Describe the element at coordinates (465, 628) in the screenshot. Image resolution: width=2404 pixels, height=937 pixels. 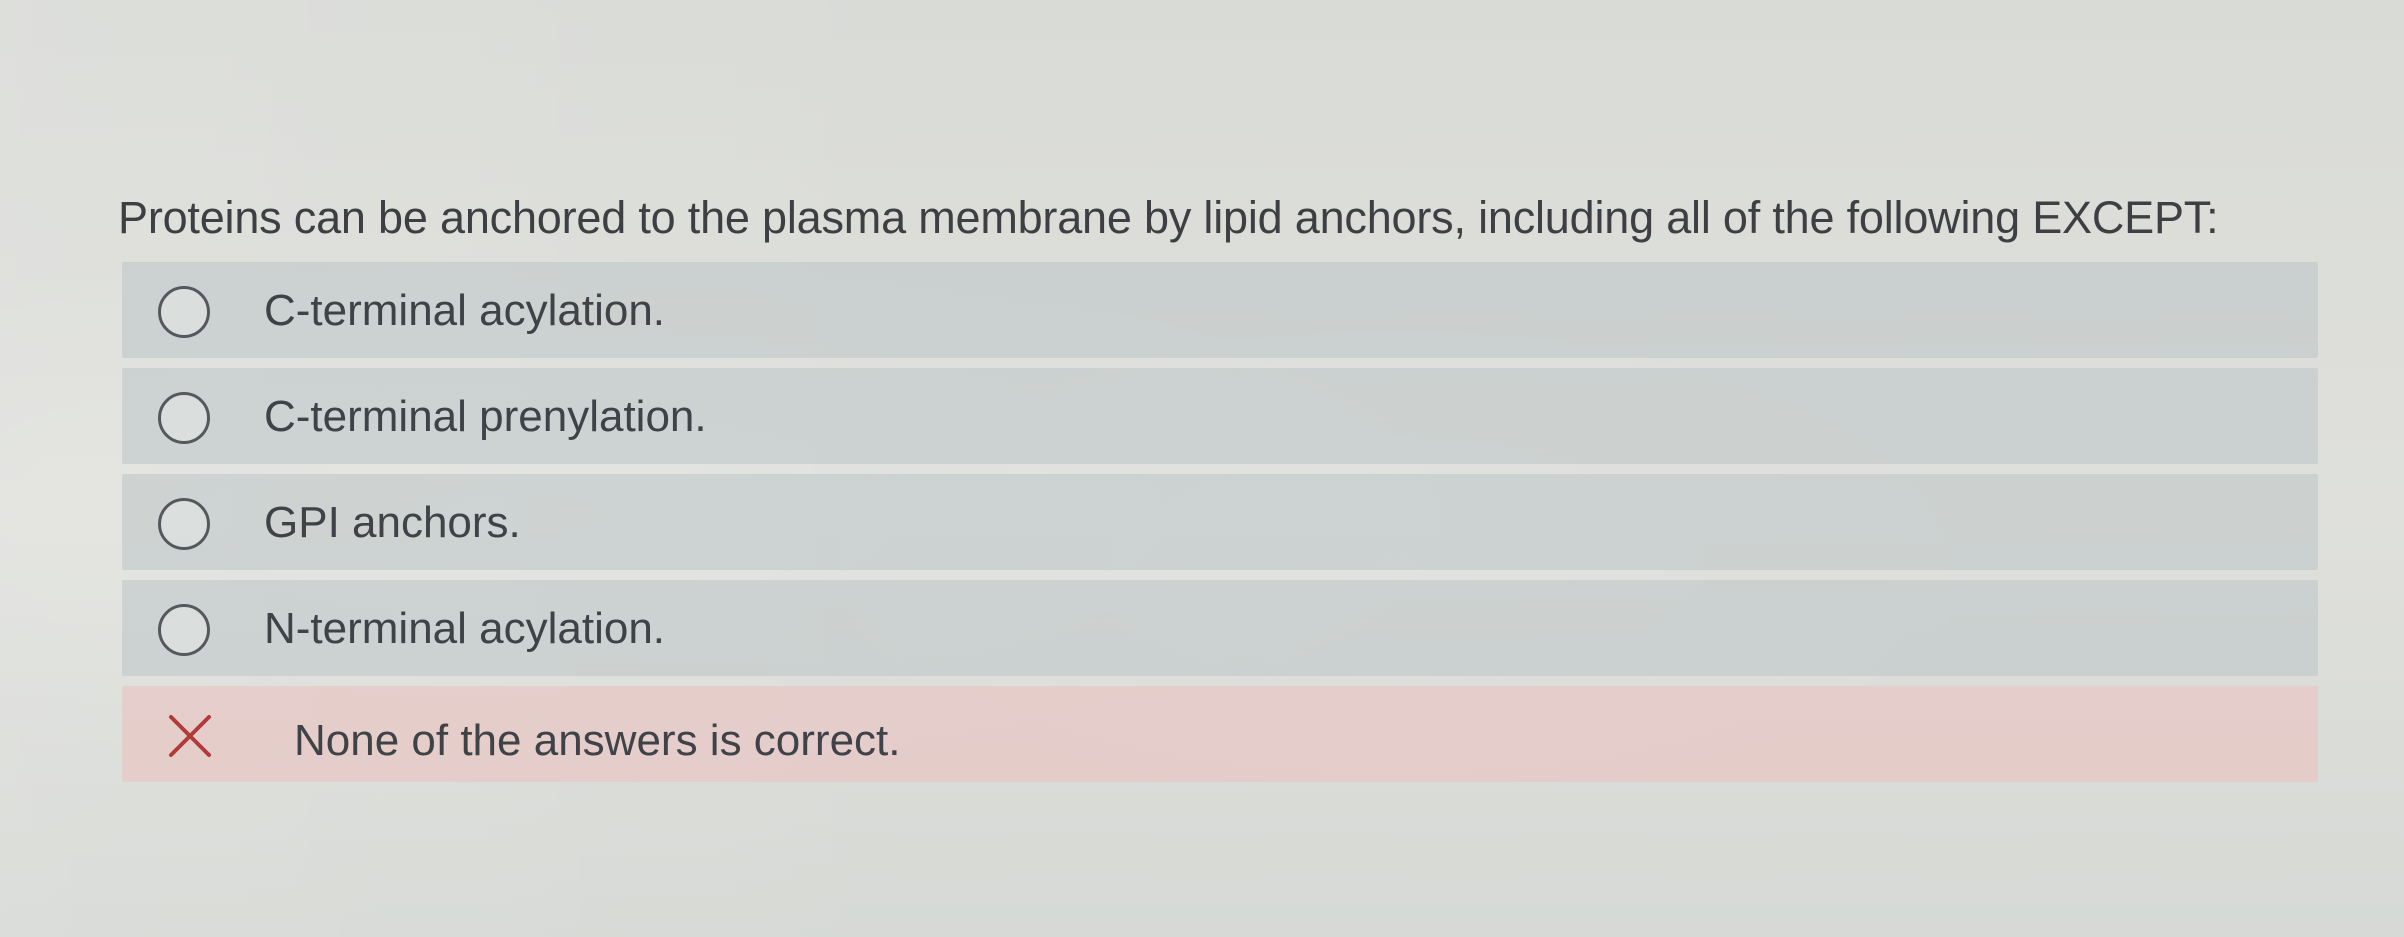
I see `answer-option-label: N-terminal acylation.` at that location.